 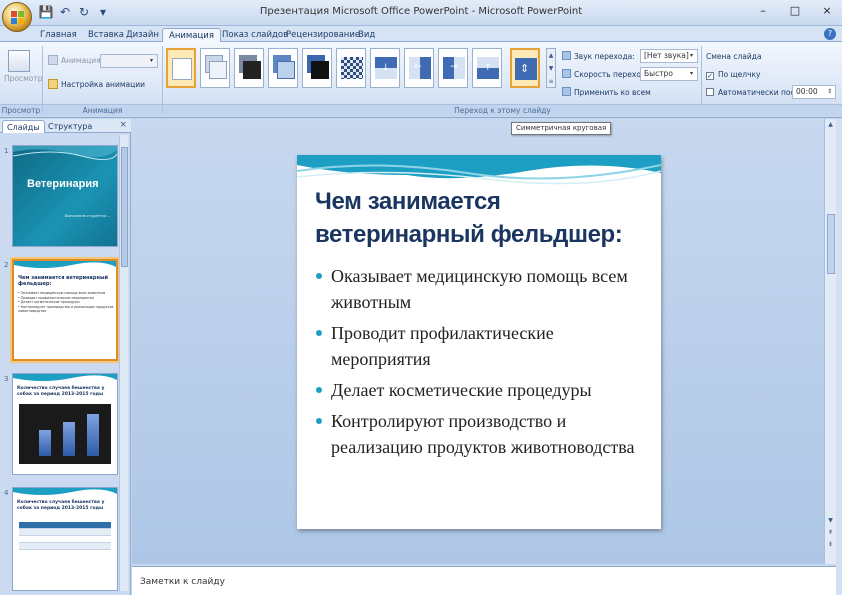 What do you see at coordinates (598, 56) in the screenshot?
I see `sound-label: Звук перехода:` at bounding box center [598, 56].